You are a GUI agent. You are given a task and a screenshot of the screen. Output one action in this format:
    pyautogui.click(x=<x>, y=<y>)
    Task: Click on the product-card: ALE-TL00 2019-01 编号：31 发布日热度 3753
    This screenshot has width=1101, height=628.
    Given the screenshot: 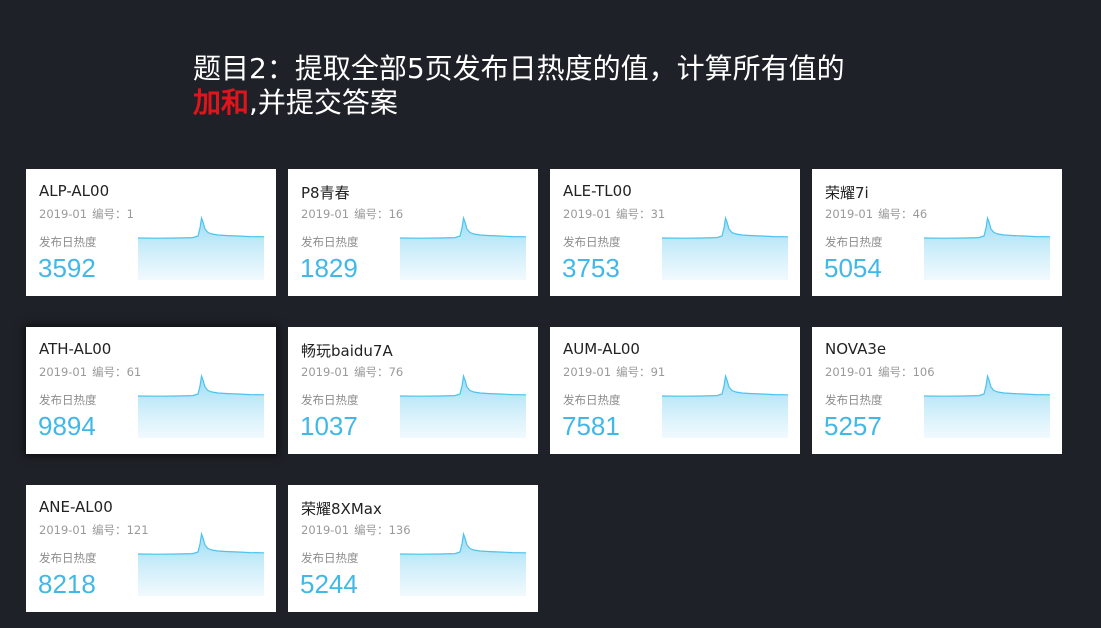 What is the action you would take?
    pyautogui.click(x=675, y=232)
    